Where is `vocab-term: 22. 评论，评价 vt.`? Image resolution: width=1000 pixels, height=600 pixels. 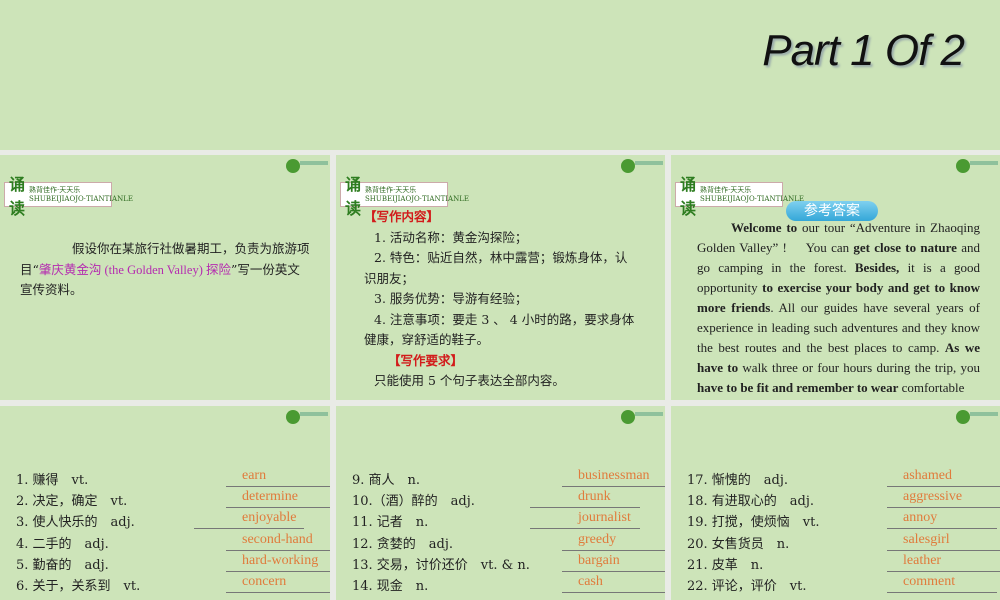 vocab-term: 22. 评论，评价 vt. is located at coordinates (747, 586).